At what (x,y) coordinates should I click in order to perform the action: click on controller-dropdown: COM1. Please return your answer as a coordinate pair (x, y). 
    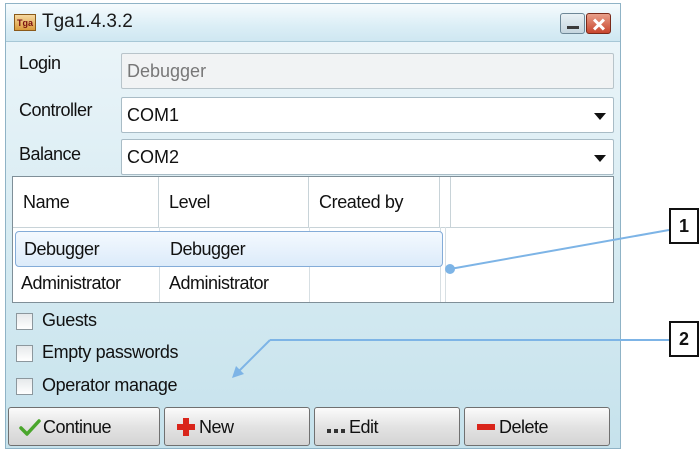
    Looking at the image, I should click on (367, 115).